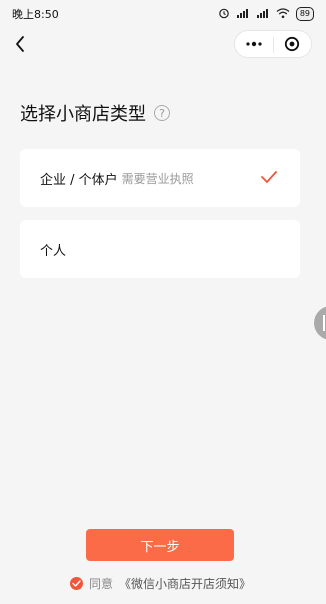 The height and width of the screenshot is (604, 326). I want to click on status-icons: 89, so click(266, 14).